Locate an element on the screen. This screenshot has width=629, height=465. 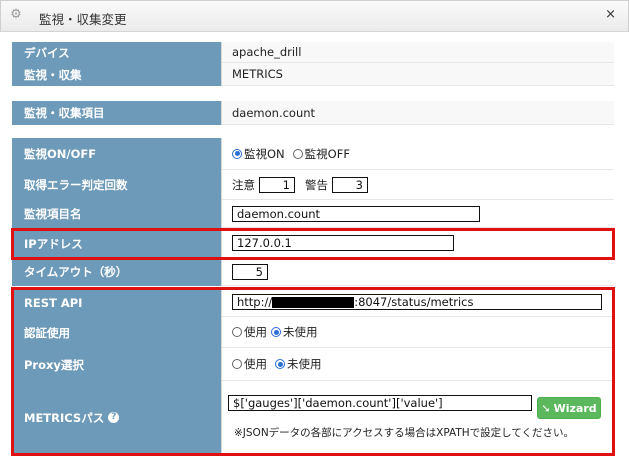
rest-api-suffix: :8047/status/metrics is located at coordinates (414, 302).